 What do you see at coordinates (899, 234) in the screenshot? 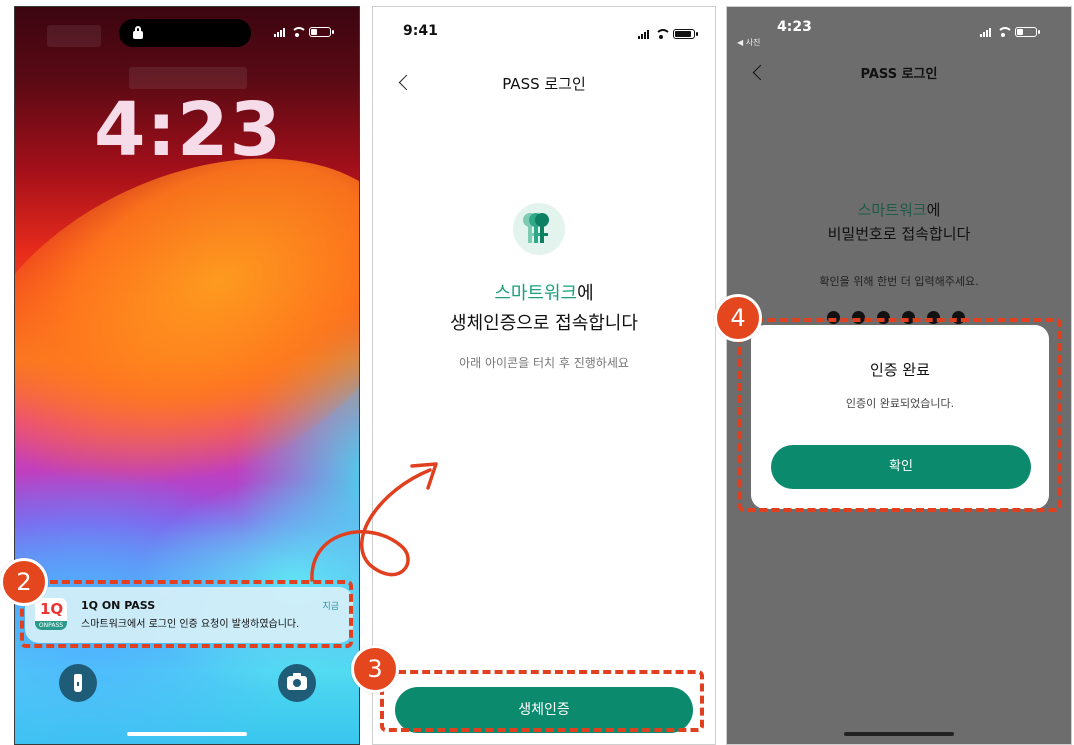
I see `heading-line2: 비밀번호로 접속합니다` at bounding box center [899, 234].